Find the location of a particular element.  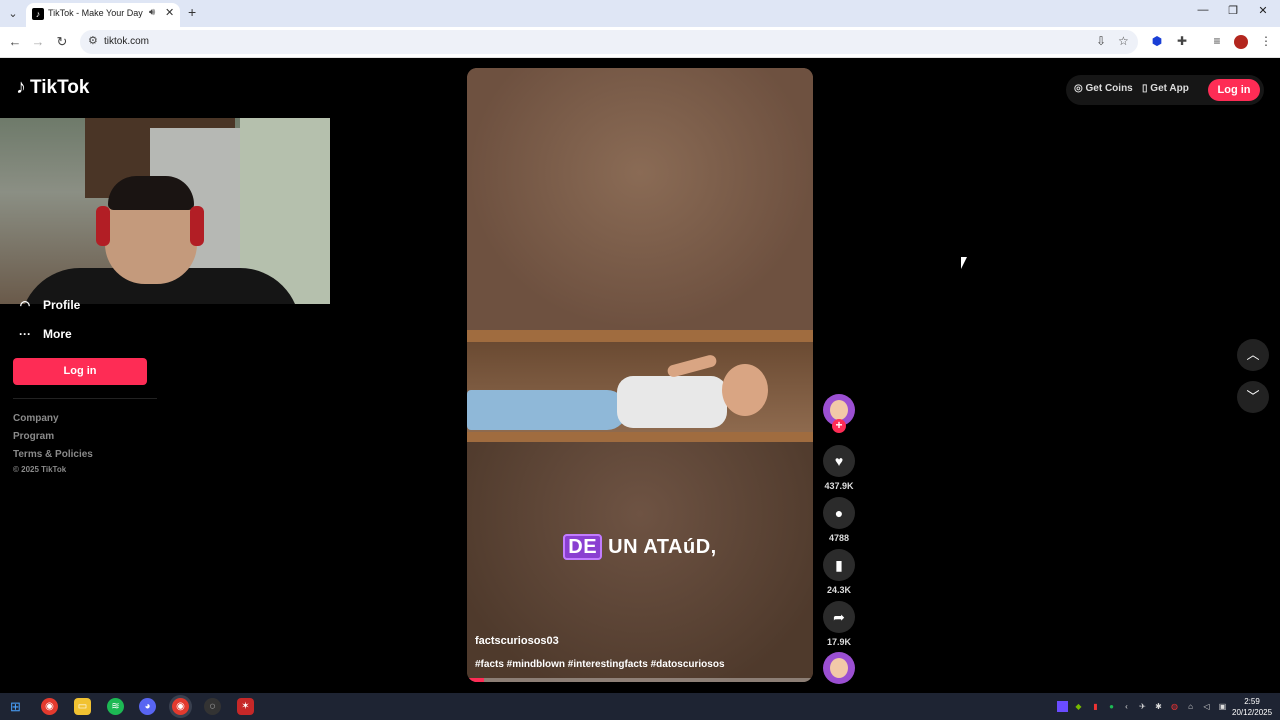

next-video-button: ﹀ is located at coordinates (1253, 397).